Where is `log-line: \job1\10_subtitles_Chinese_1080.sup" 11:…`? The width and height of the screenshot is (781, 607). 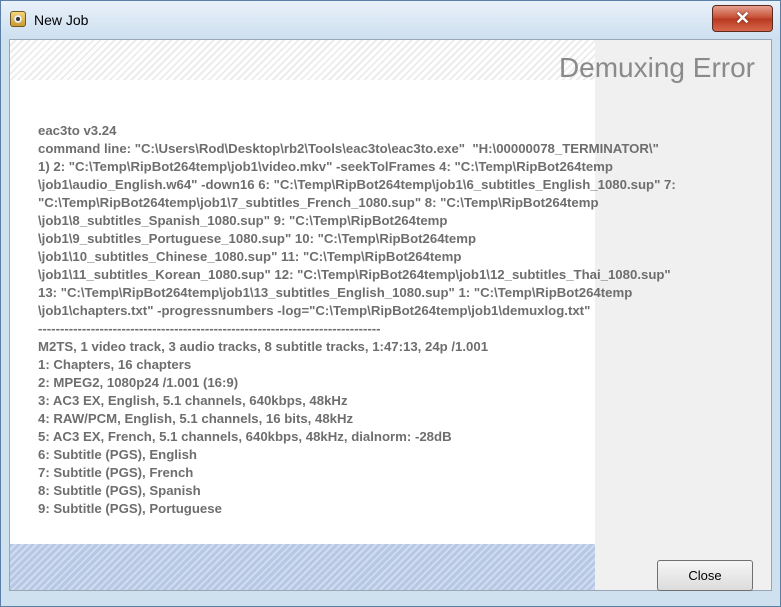
log-line: \job1\10_subtitles_Chinese_1080.sup" 11:… is located at coordinates (250, 256).